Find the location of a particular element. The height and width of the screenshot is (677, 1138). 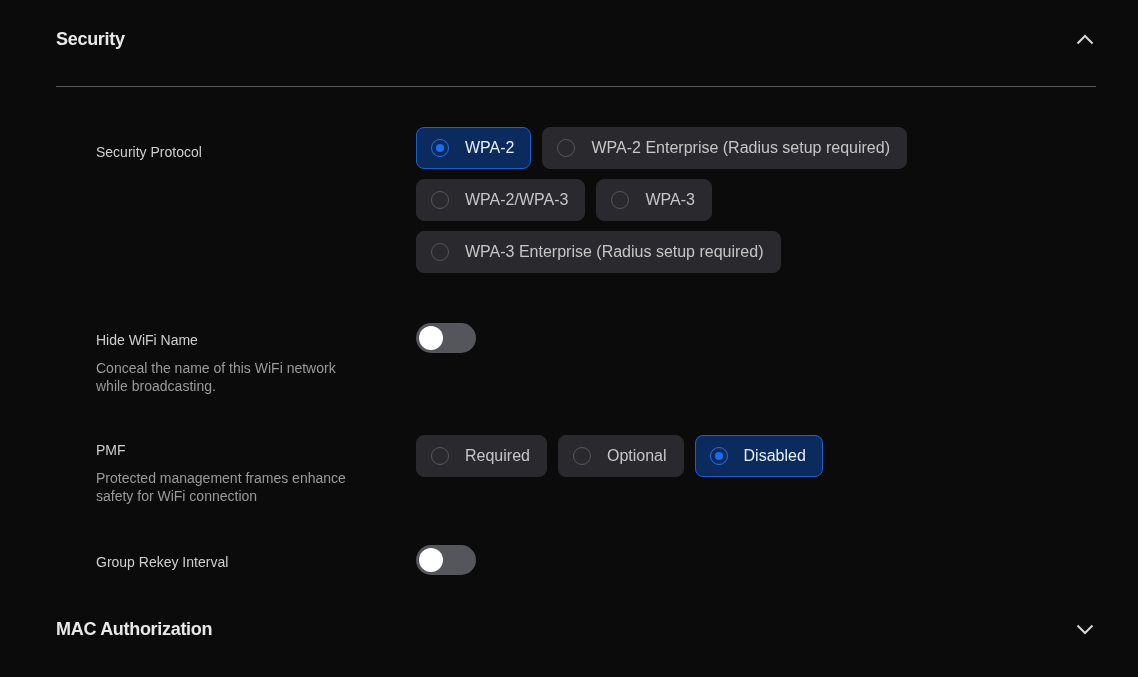

radio-option: Disabled is located at coordinates (758, 456).